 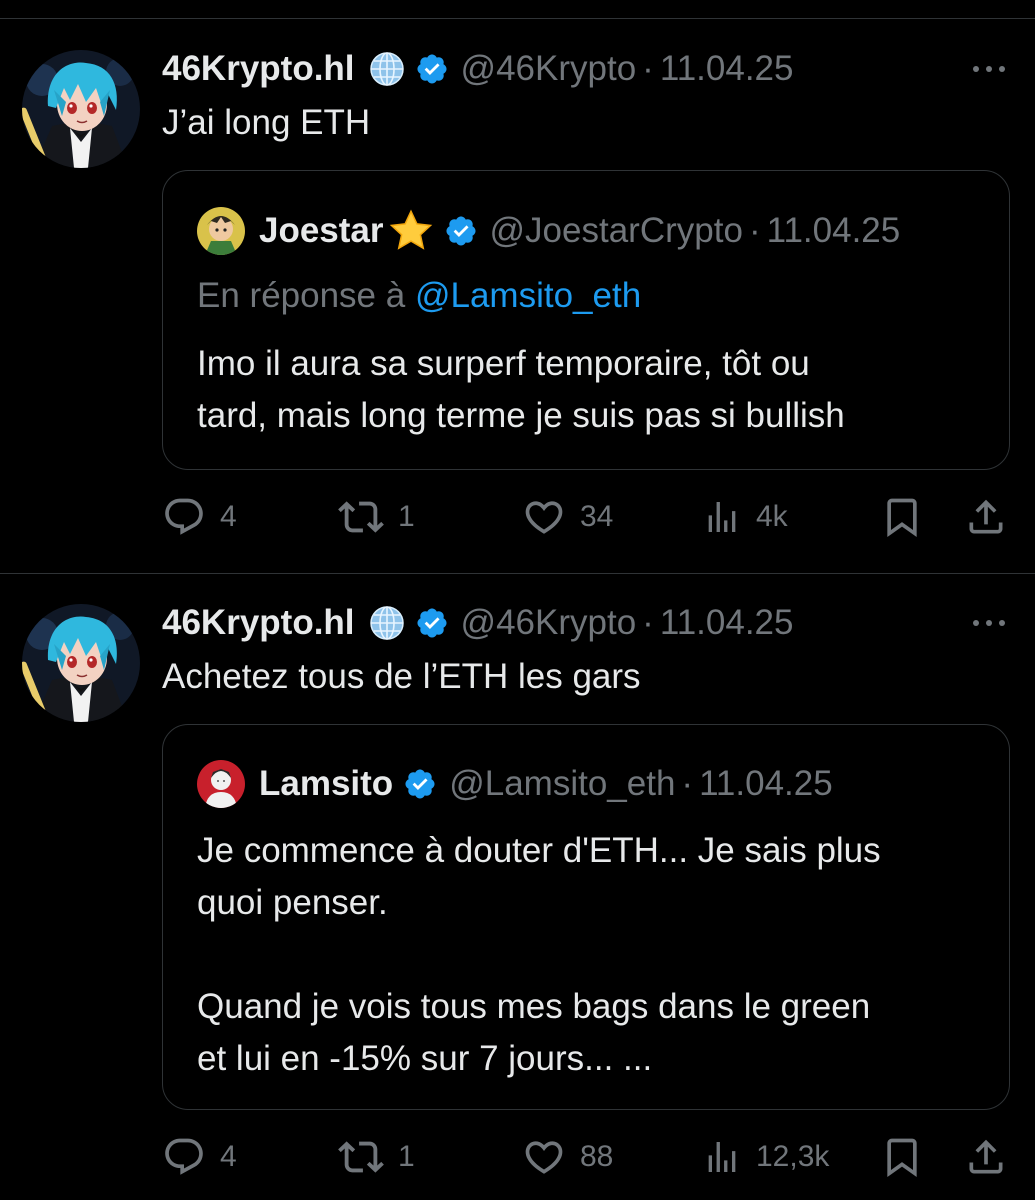 What do you see at coordinates (597, 516) in the screenshot?
I see `like-count: 34` at bounding box center [597, 516].